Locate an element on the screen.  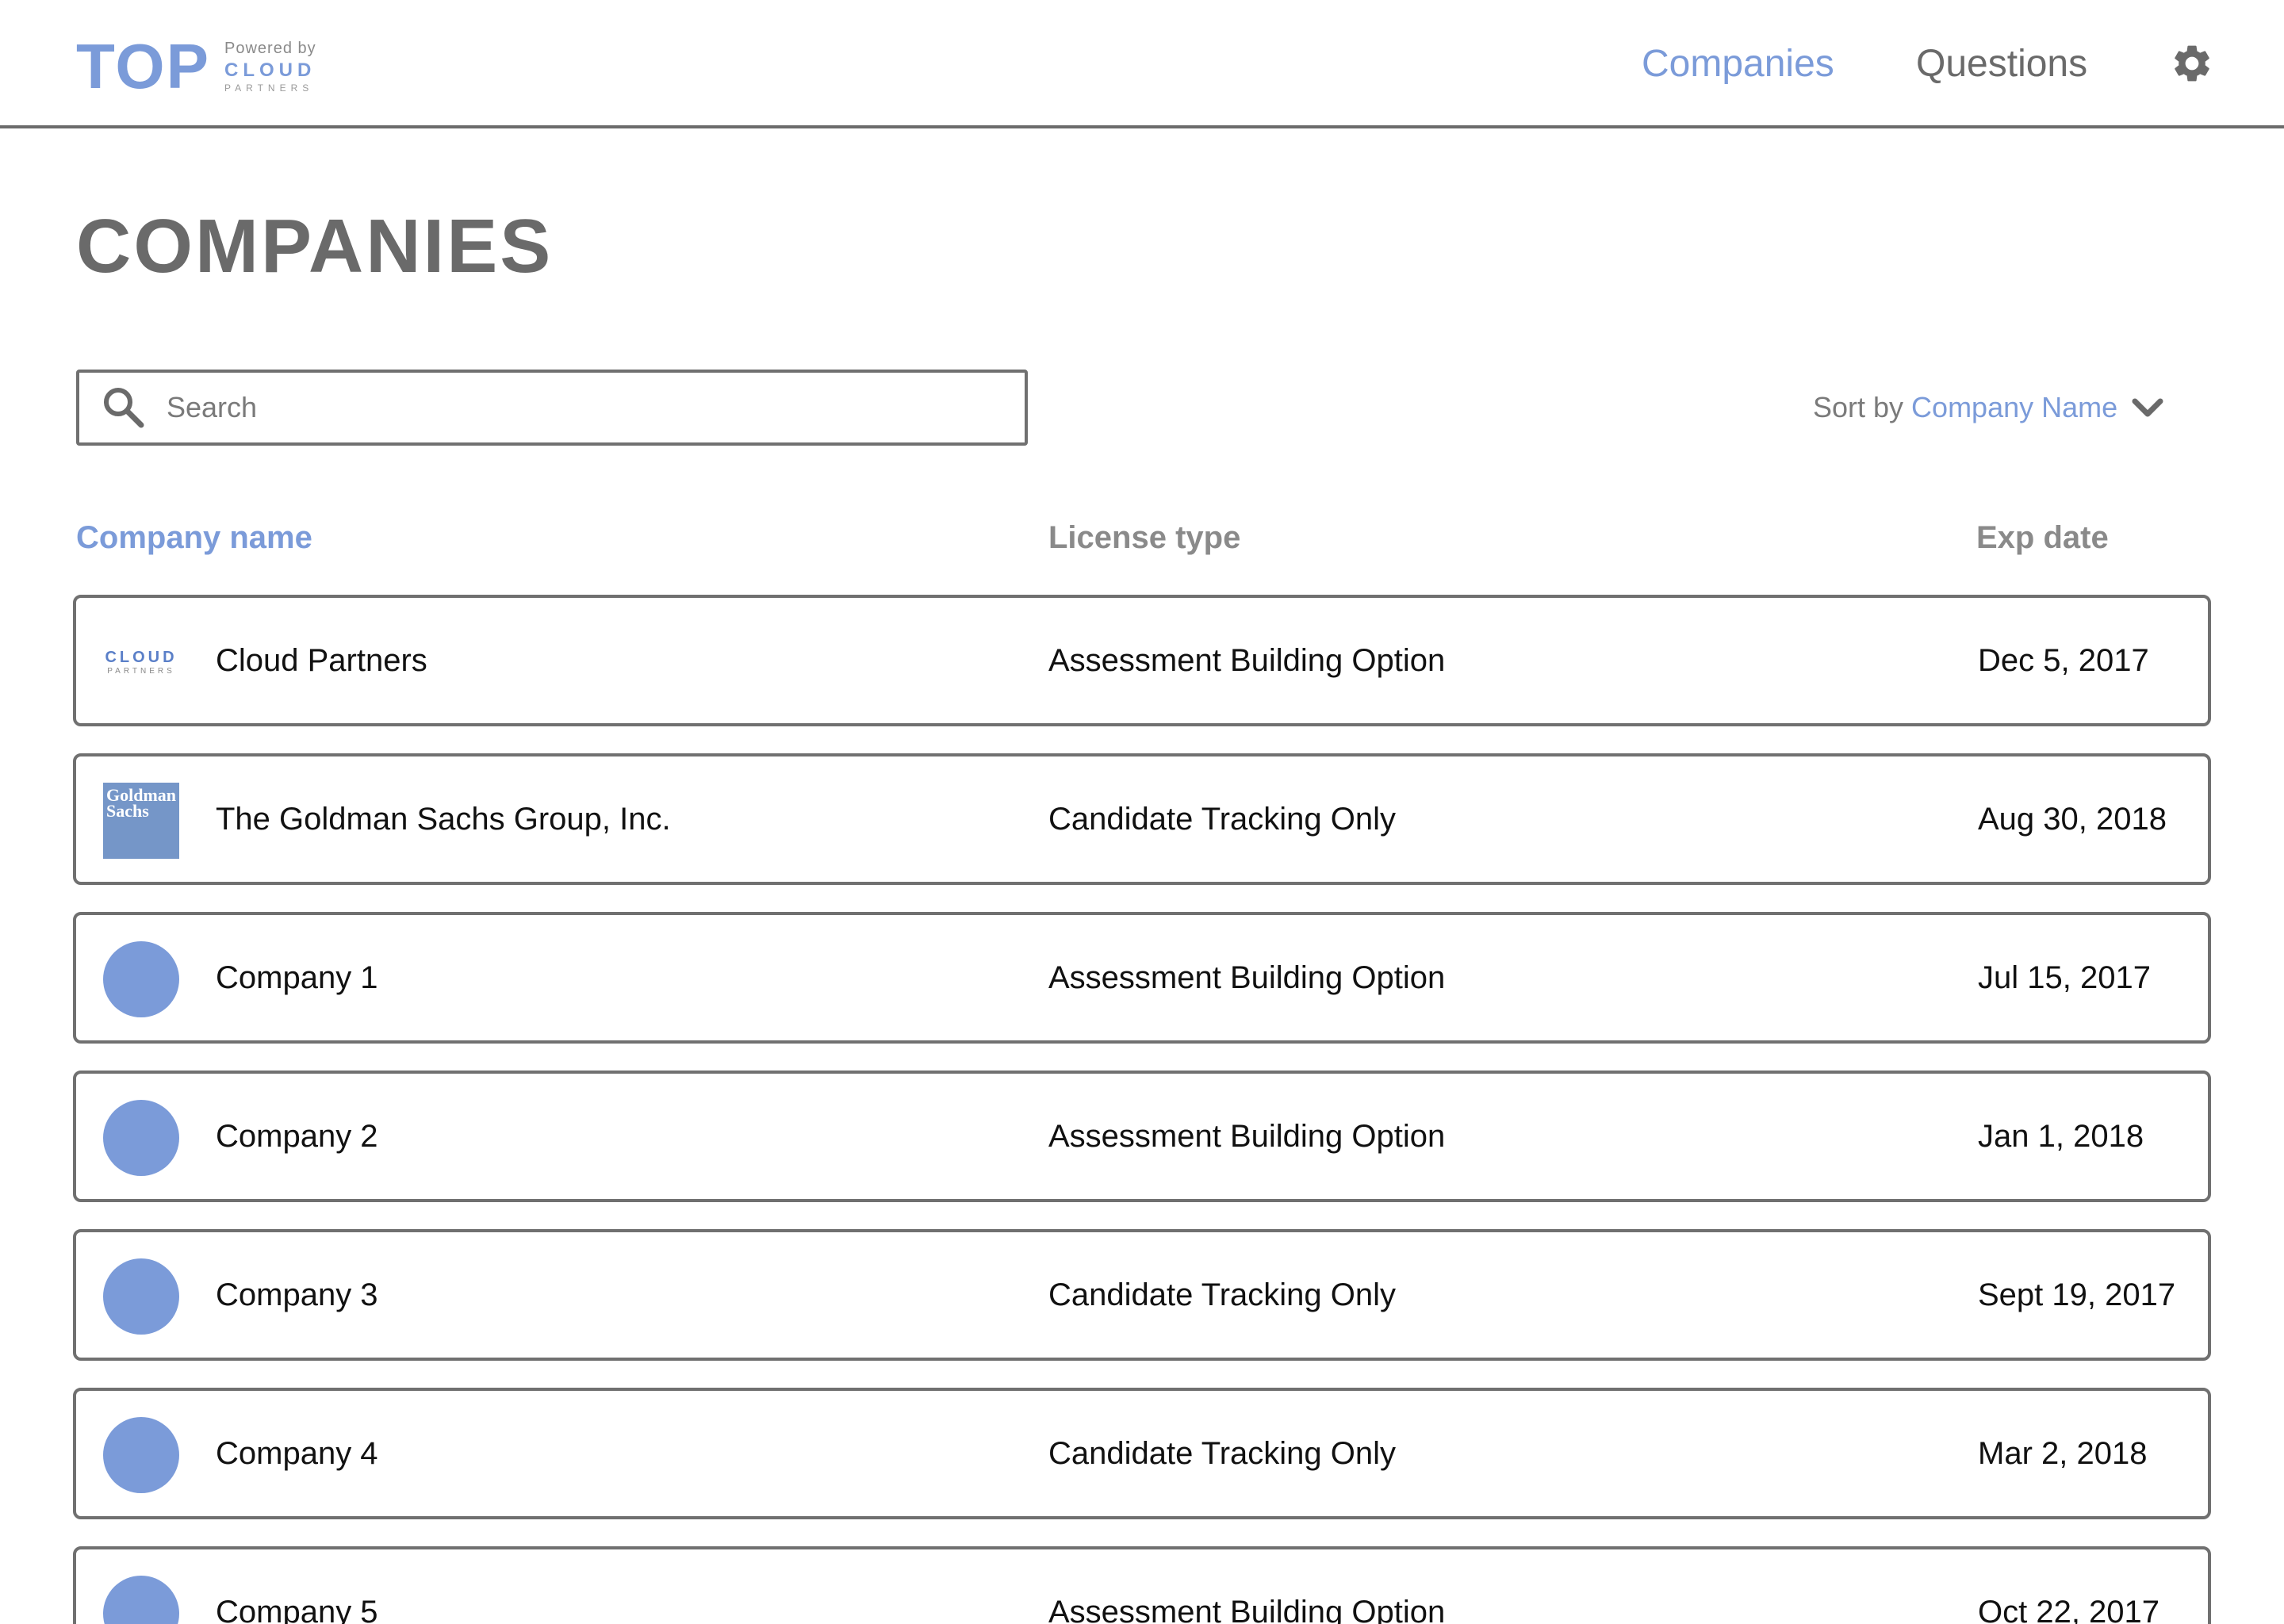
search-box is located at coordinates (552, 408).